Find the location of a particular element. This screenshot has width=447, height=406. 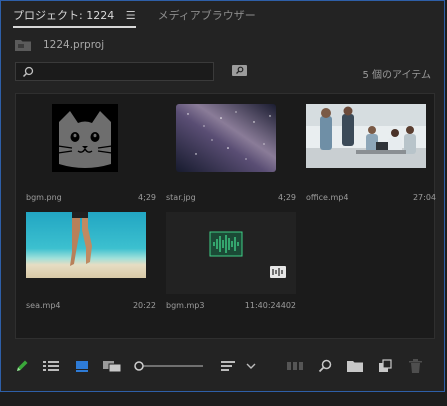

media-item-bgm-png: bgm.png 4;29 is located at coordinates (91, 157).